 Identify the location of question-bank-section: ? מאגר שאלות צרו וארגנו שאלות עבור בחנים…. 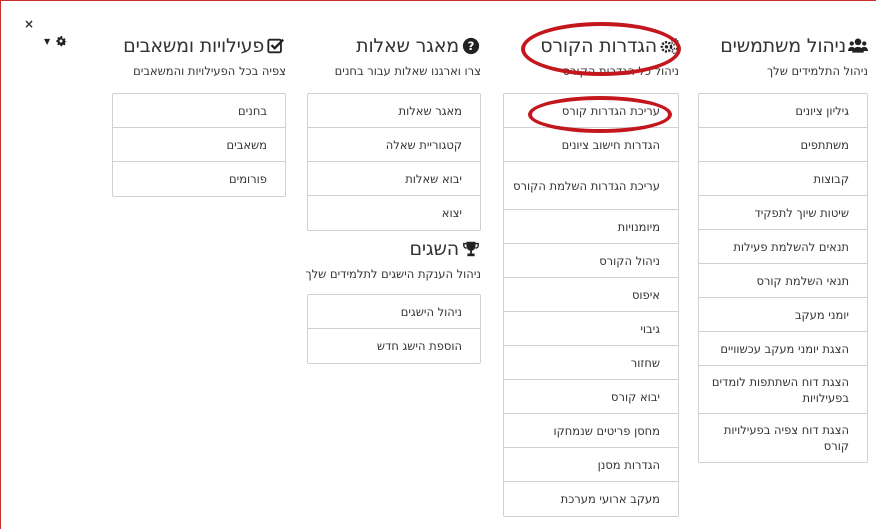
(394, 132).